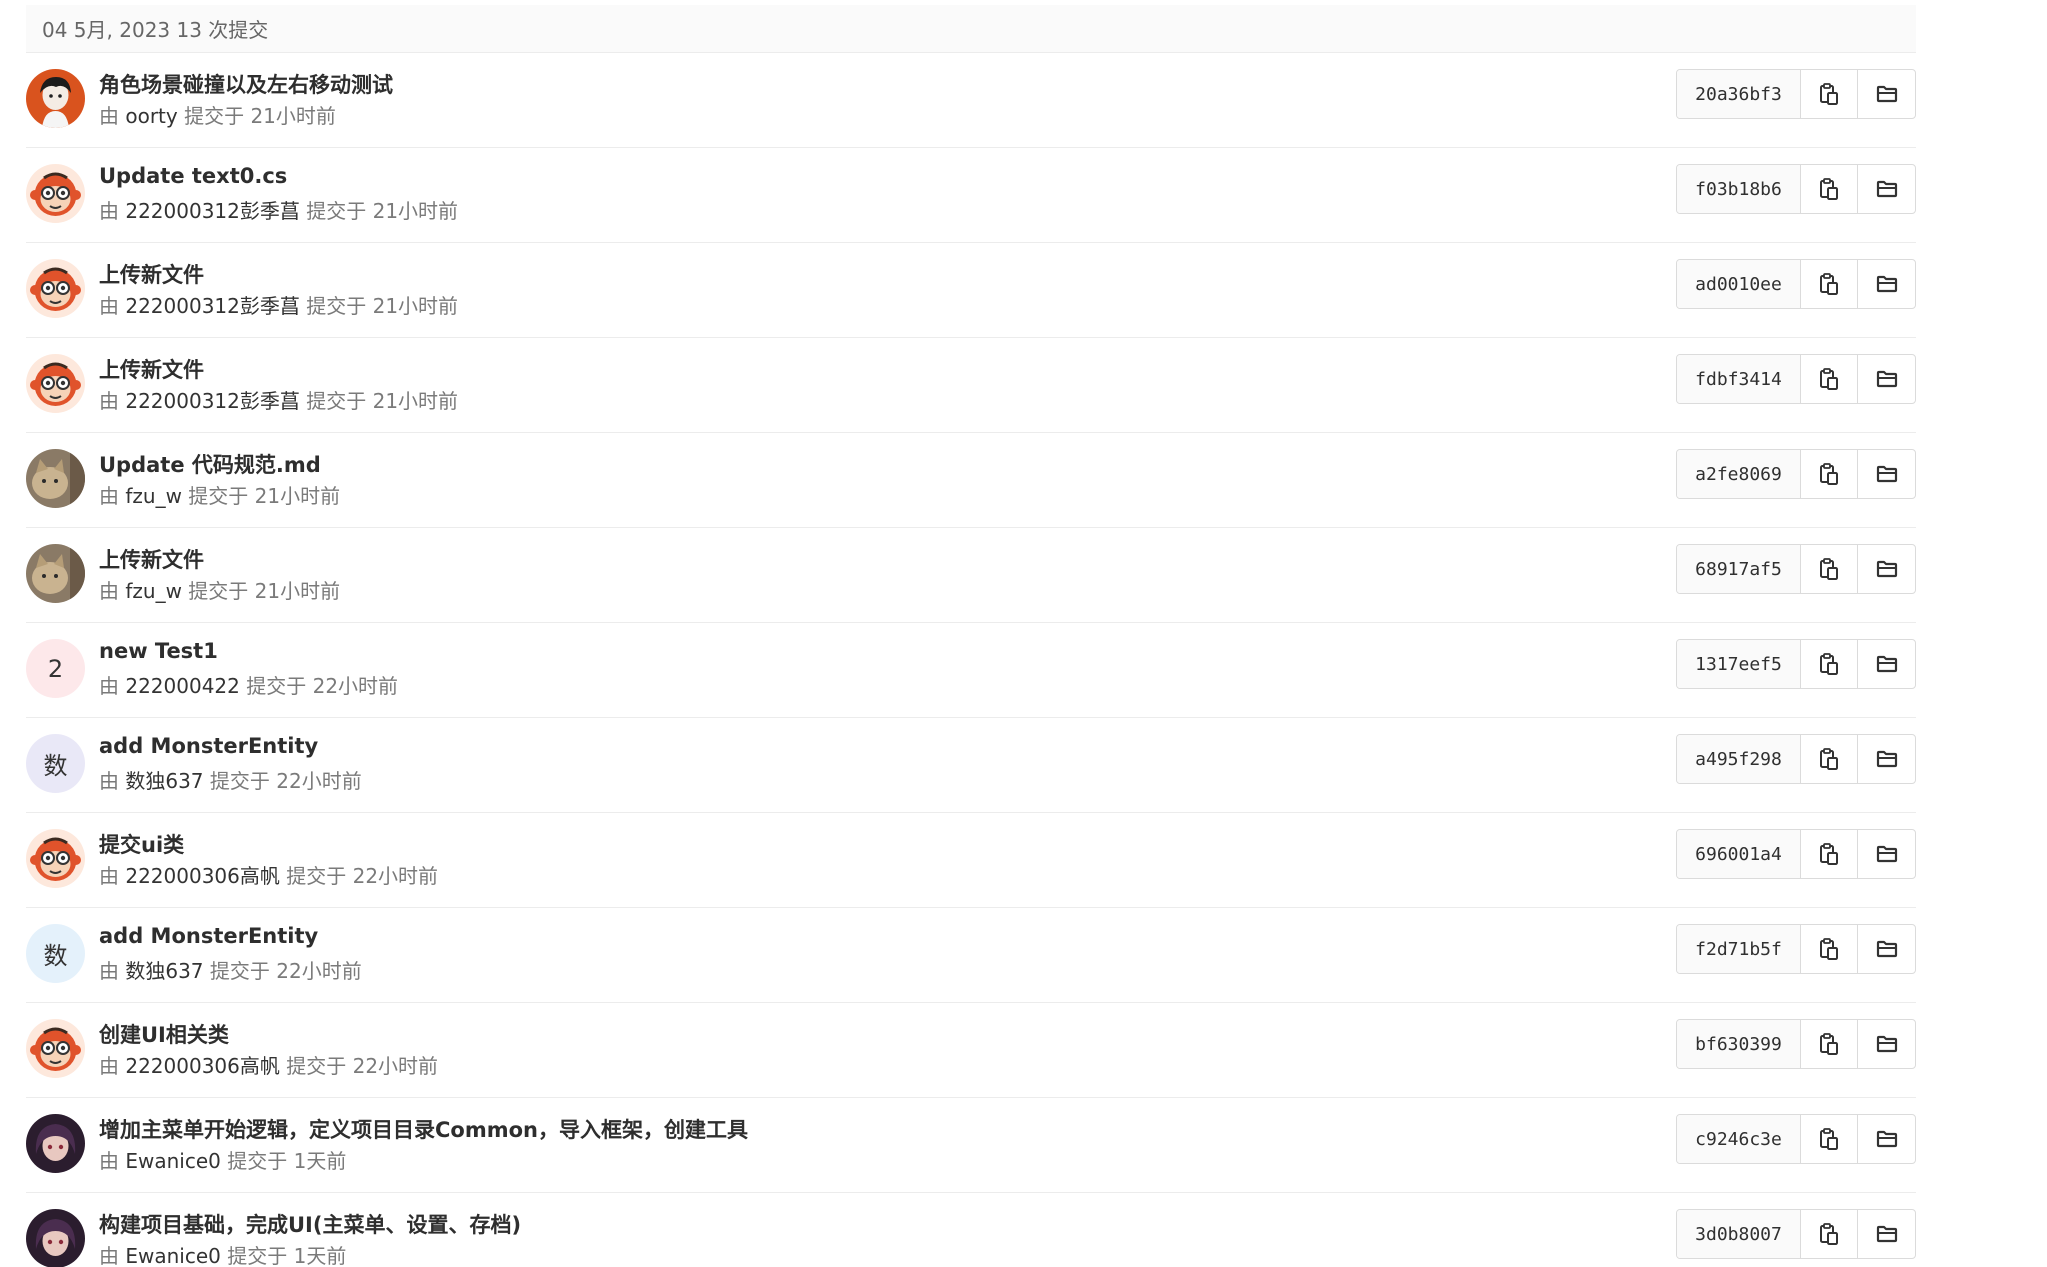 This screenshot has height=1267, width=2047. What do you see at coordinates (1739, 664) in the screenshot?
I see `commit-sha-button: 1317eef5` at bounding box center [1739, 664].